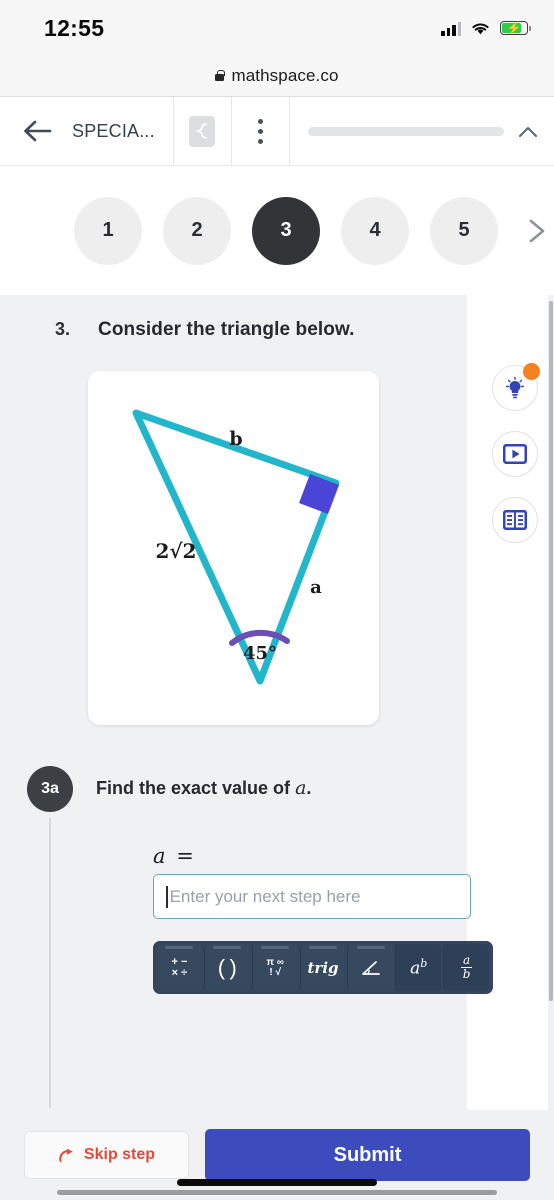 The height and width of the screenshot is (1200, 554). I want to click on scrollbar-thumb, so click(551, 651).